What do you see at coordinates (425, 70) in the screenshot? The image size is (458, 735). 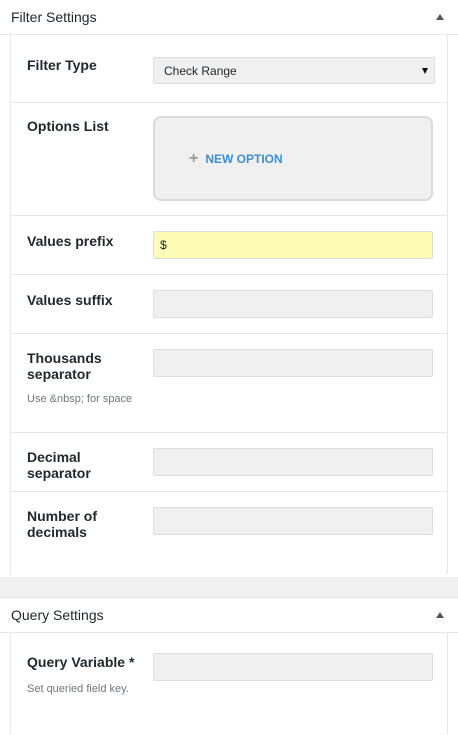 I see `dropdown-arrow-icon` at bounding box center [425, 70].